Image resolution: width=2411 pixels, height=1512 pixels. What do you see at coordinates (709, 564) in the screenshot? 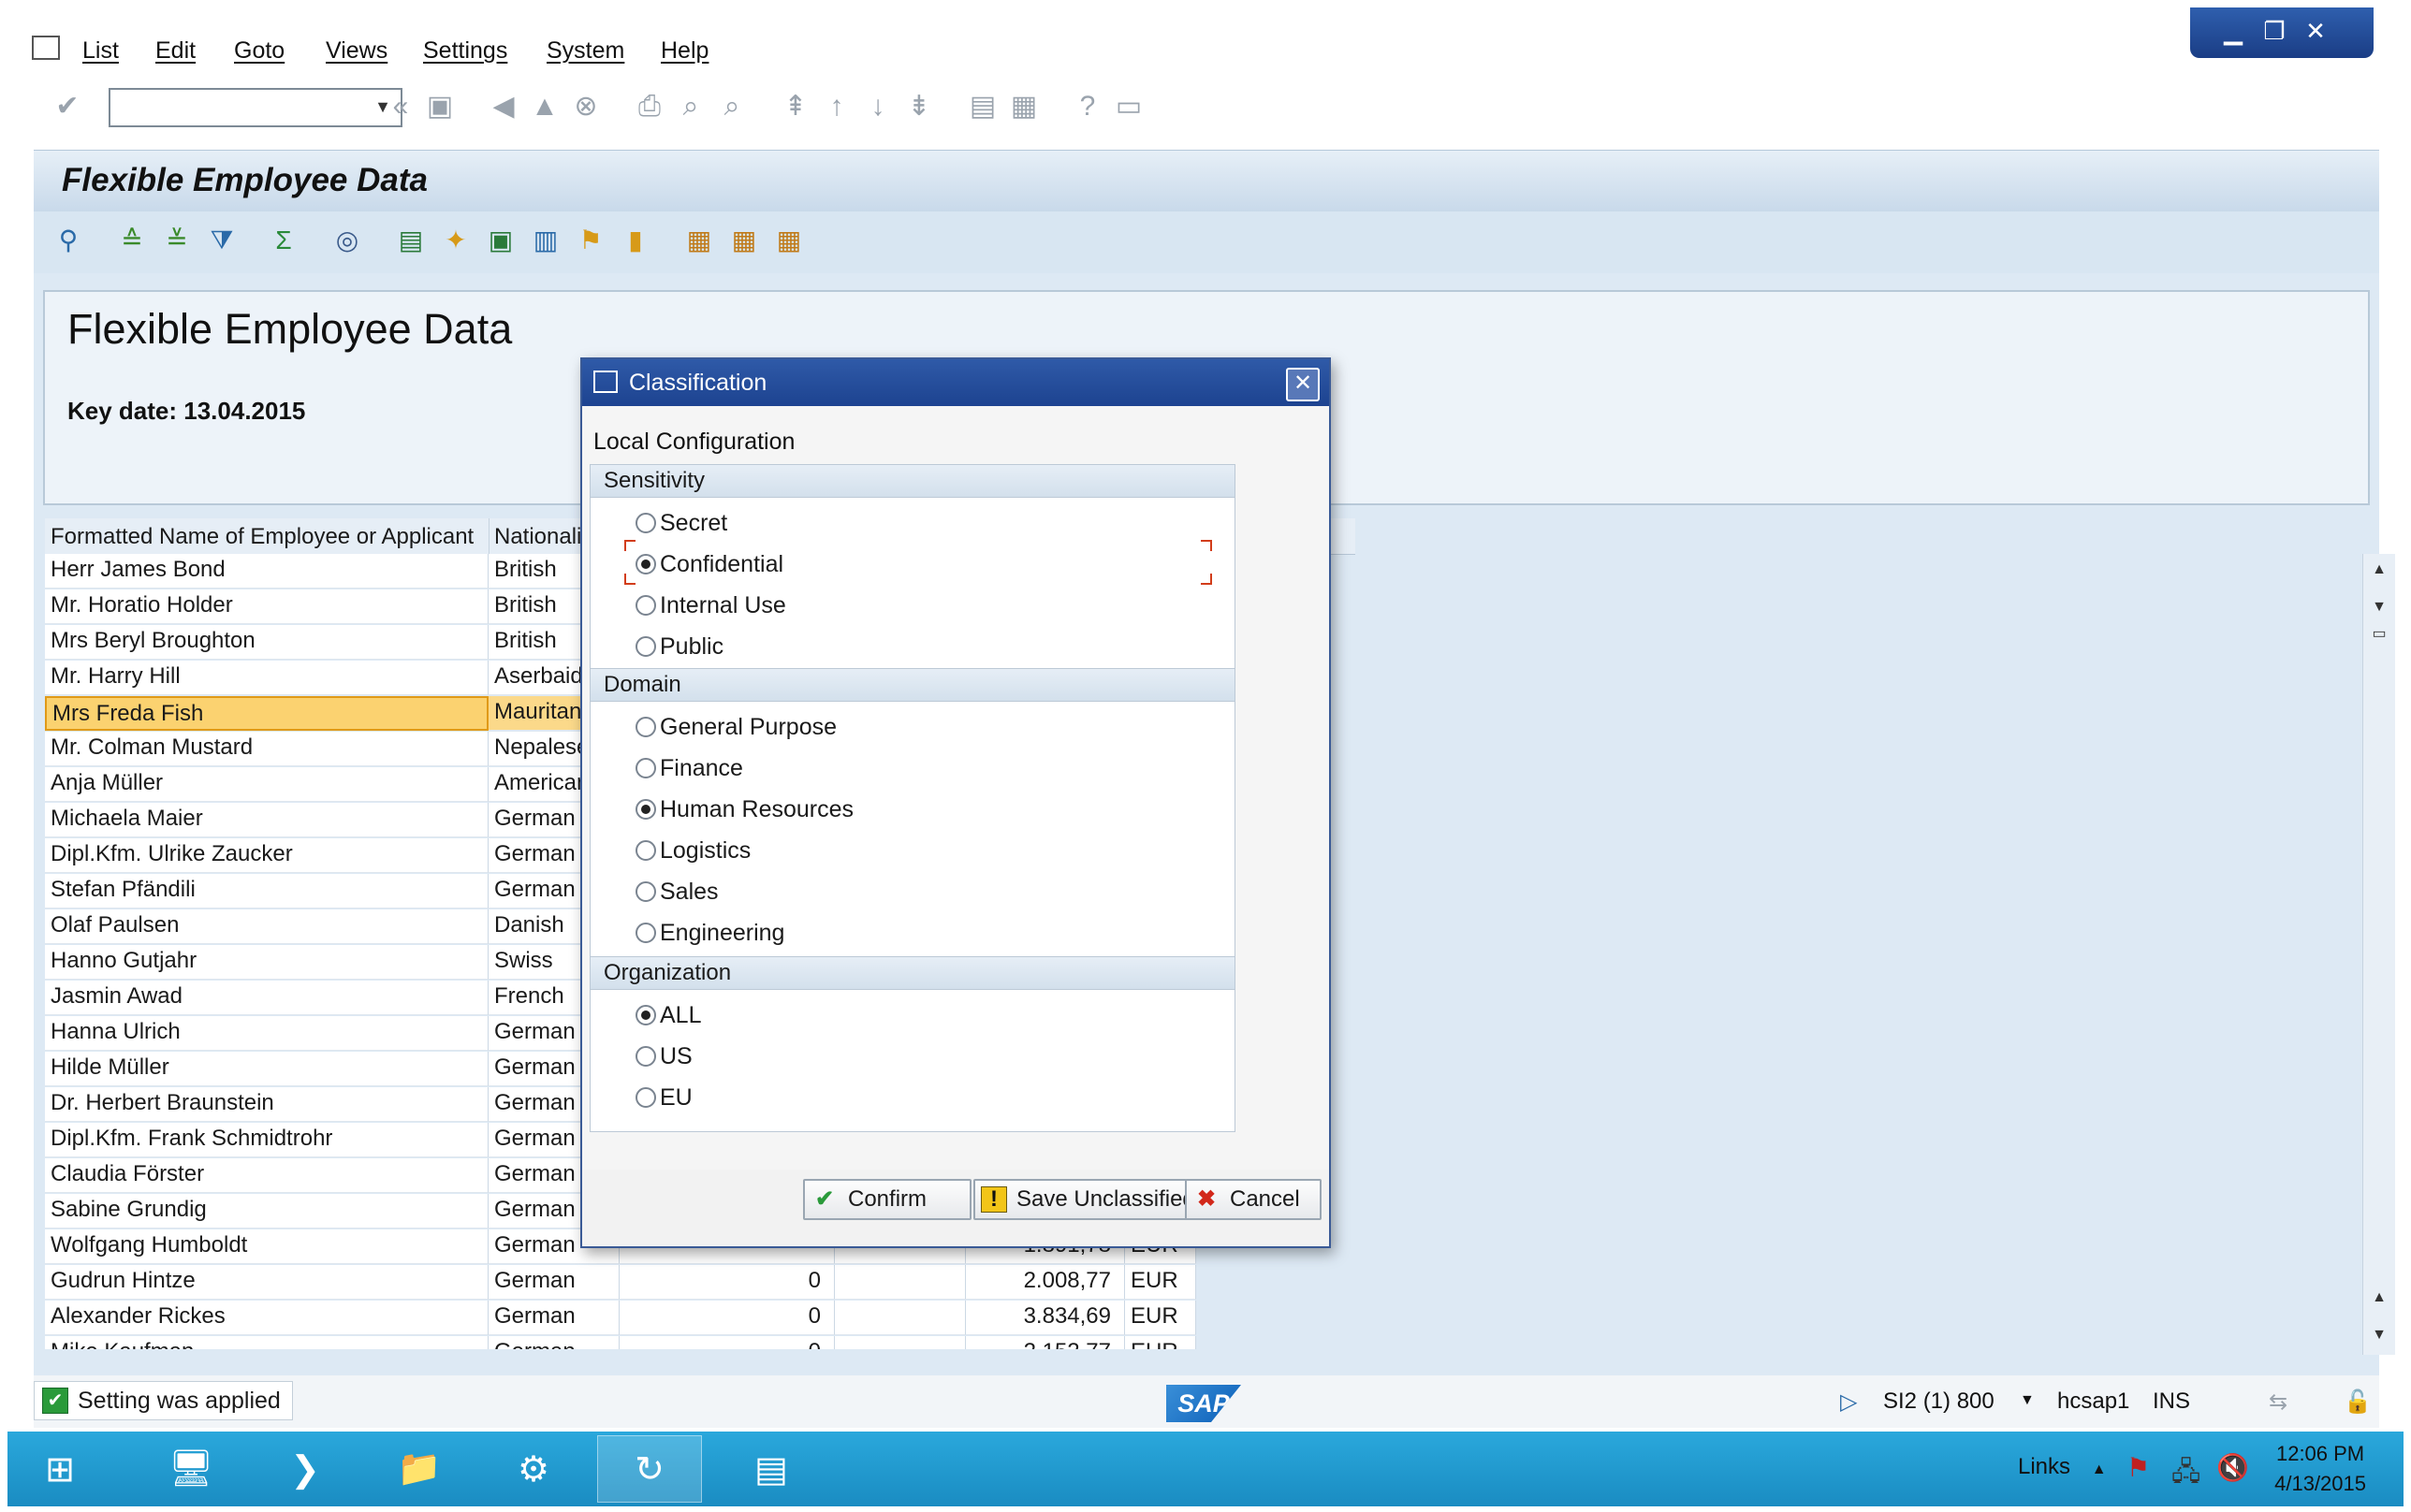
I see `radio-confidential: Confidential` at bounding box center [709, 564].